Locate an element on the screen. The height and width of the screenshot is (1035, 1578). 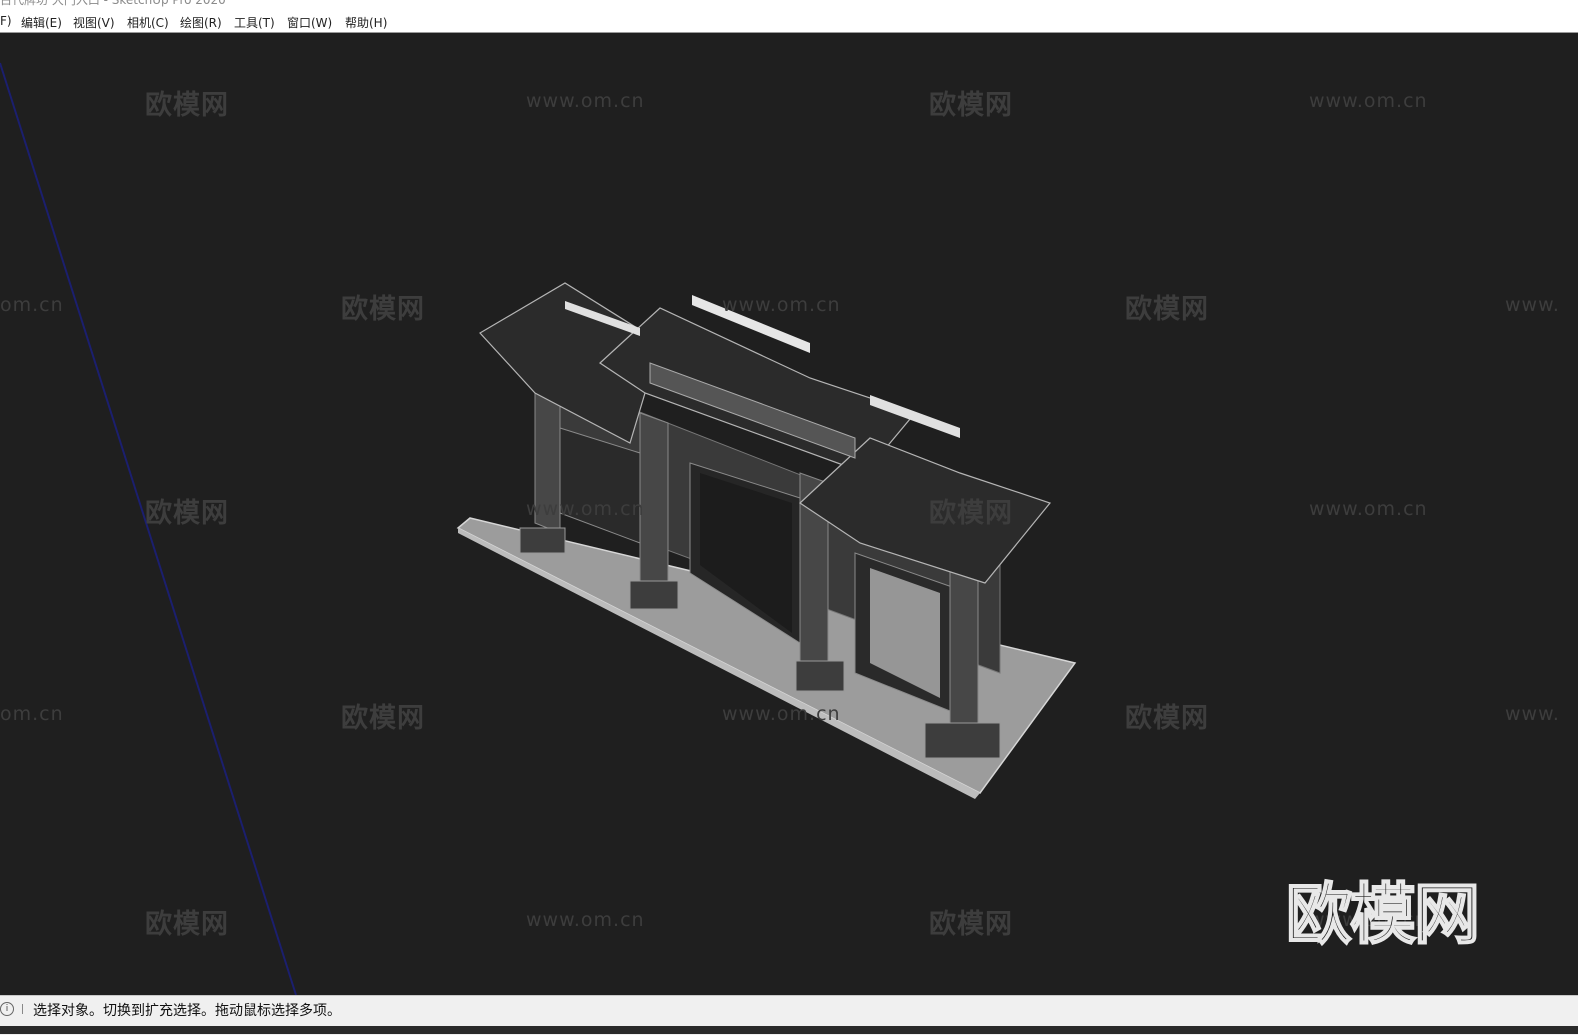
info-icon: i is located at coordinates (7, 1009).